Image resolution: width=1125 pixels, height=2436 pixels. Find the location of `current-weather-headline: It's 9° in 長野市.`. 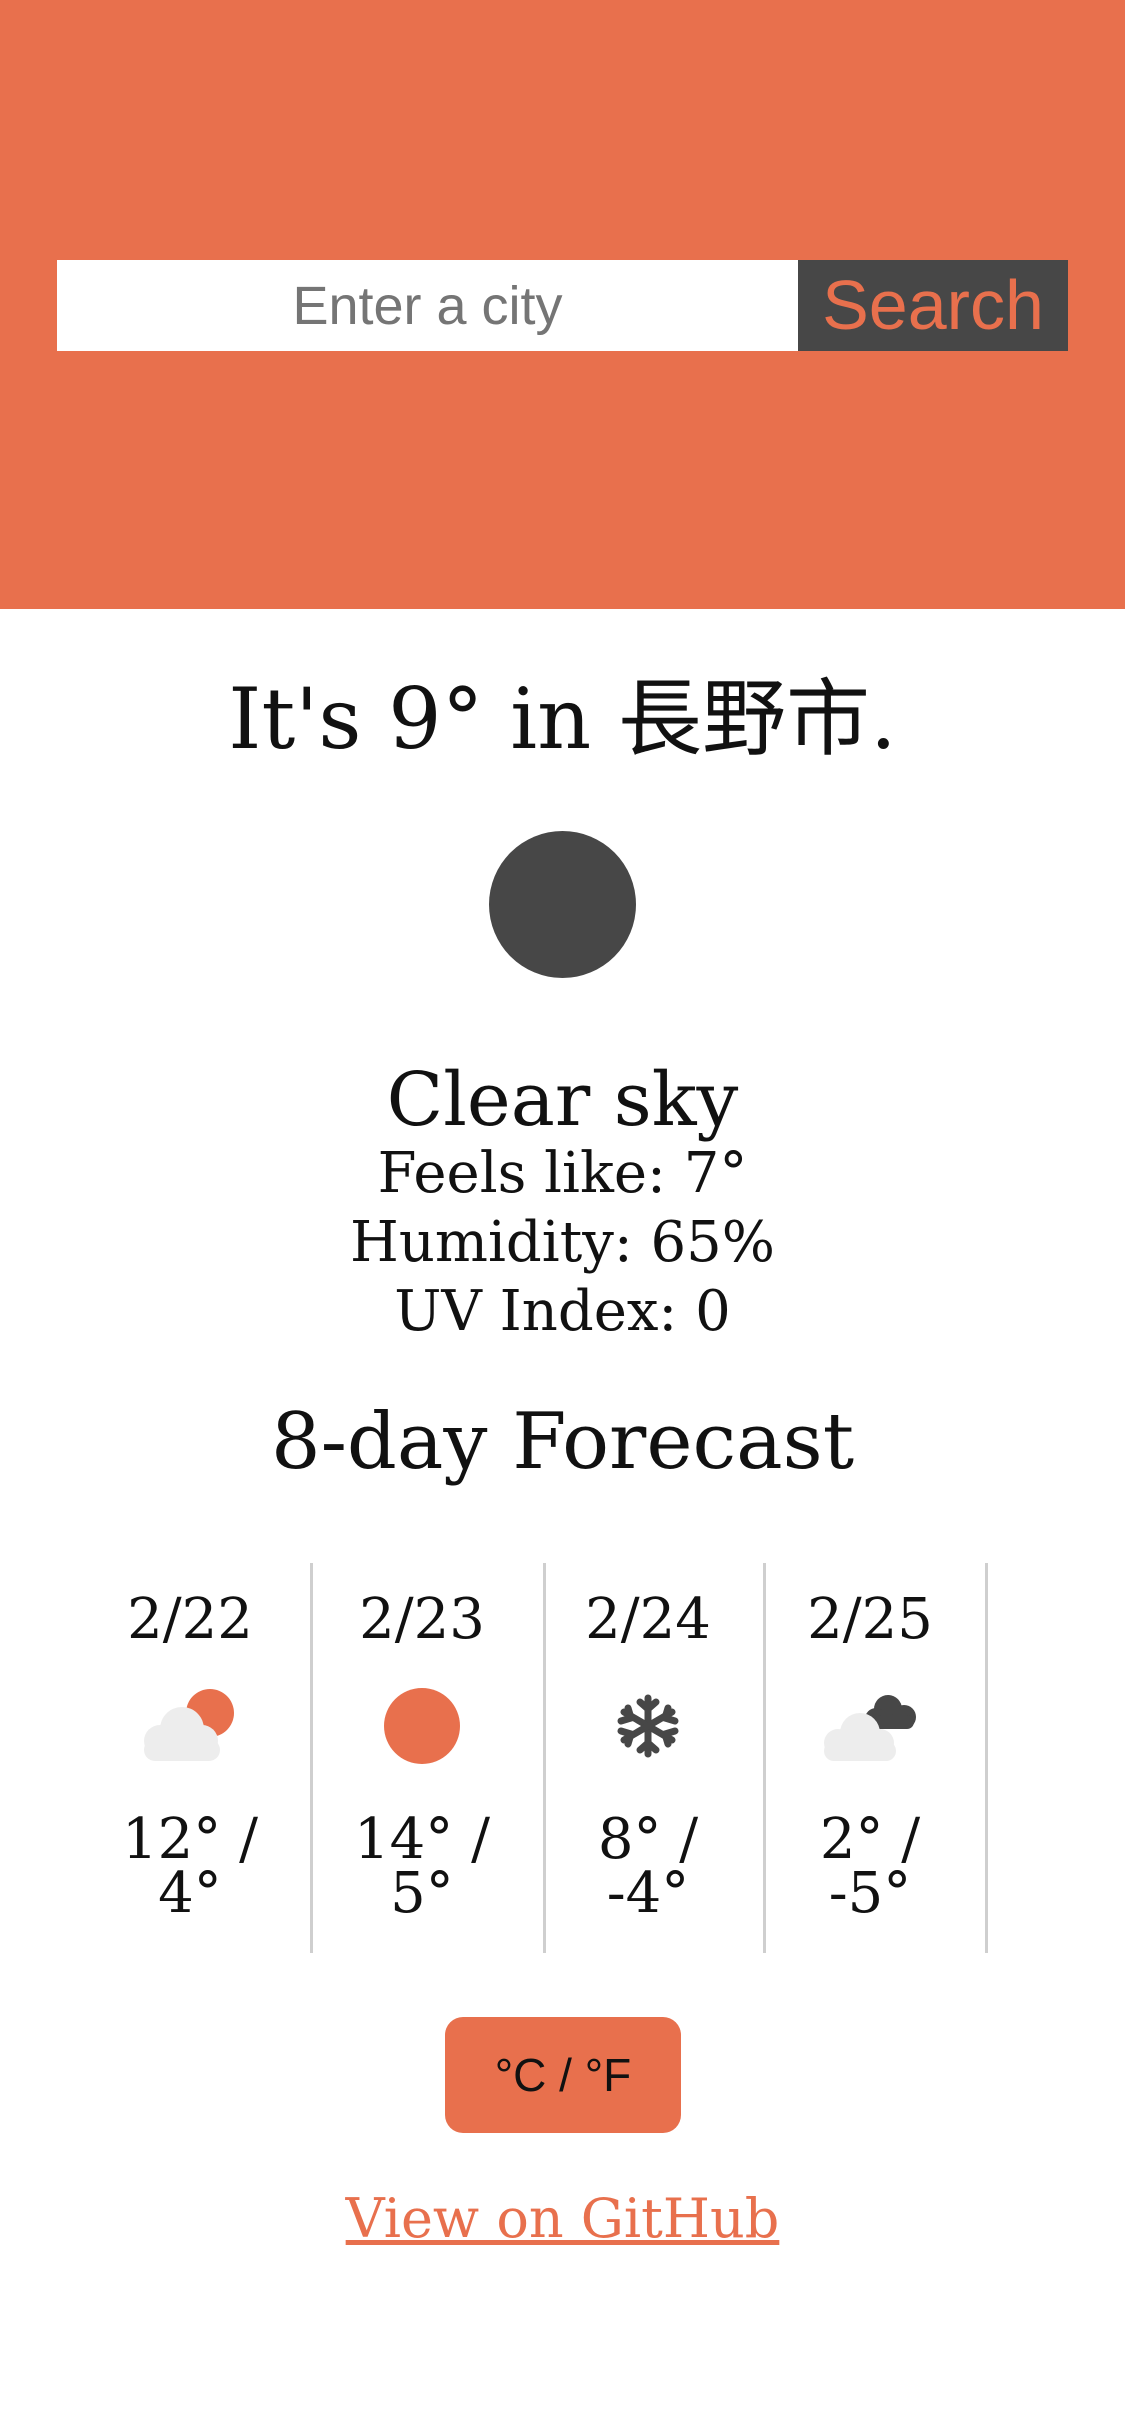

current-weather-headline: It's 9° in 長野市. is located at coordinates (562, 719).